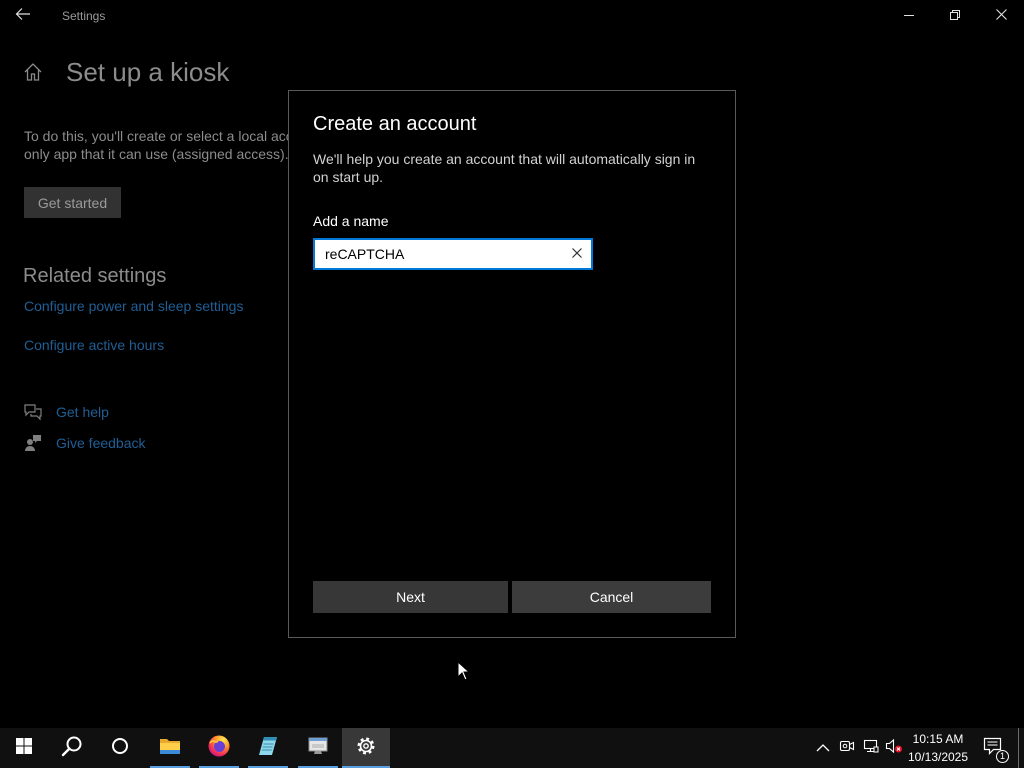  I want to click on meet-now-icon, so click(847, 748).